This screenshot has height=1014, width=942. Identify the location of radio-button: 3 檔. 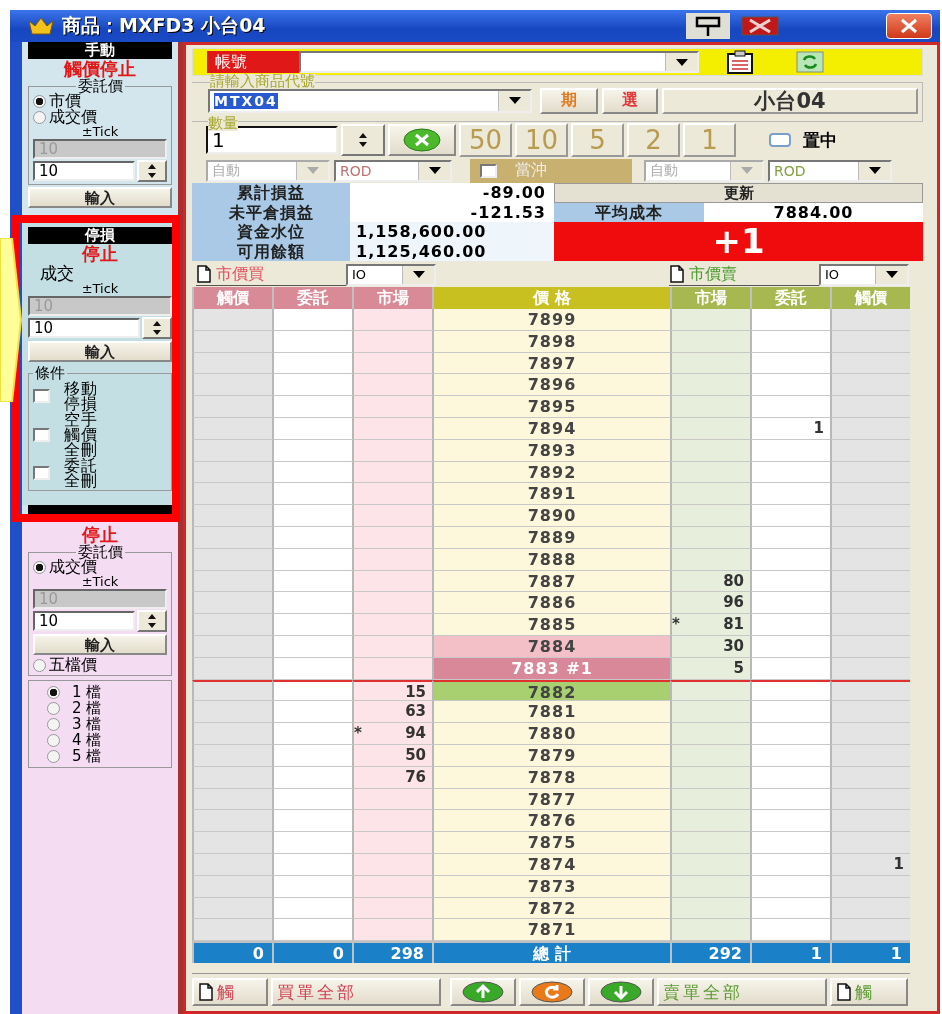
(109, 724).